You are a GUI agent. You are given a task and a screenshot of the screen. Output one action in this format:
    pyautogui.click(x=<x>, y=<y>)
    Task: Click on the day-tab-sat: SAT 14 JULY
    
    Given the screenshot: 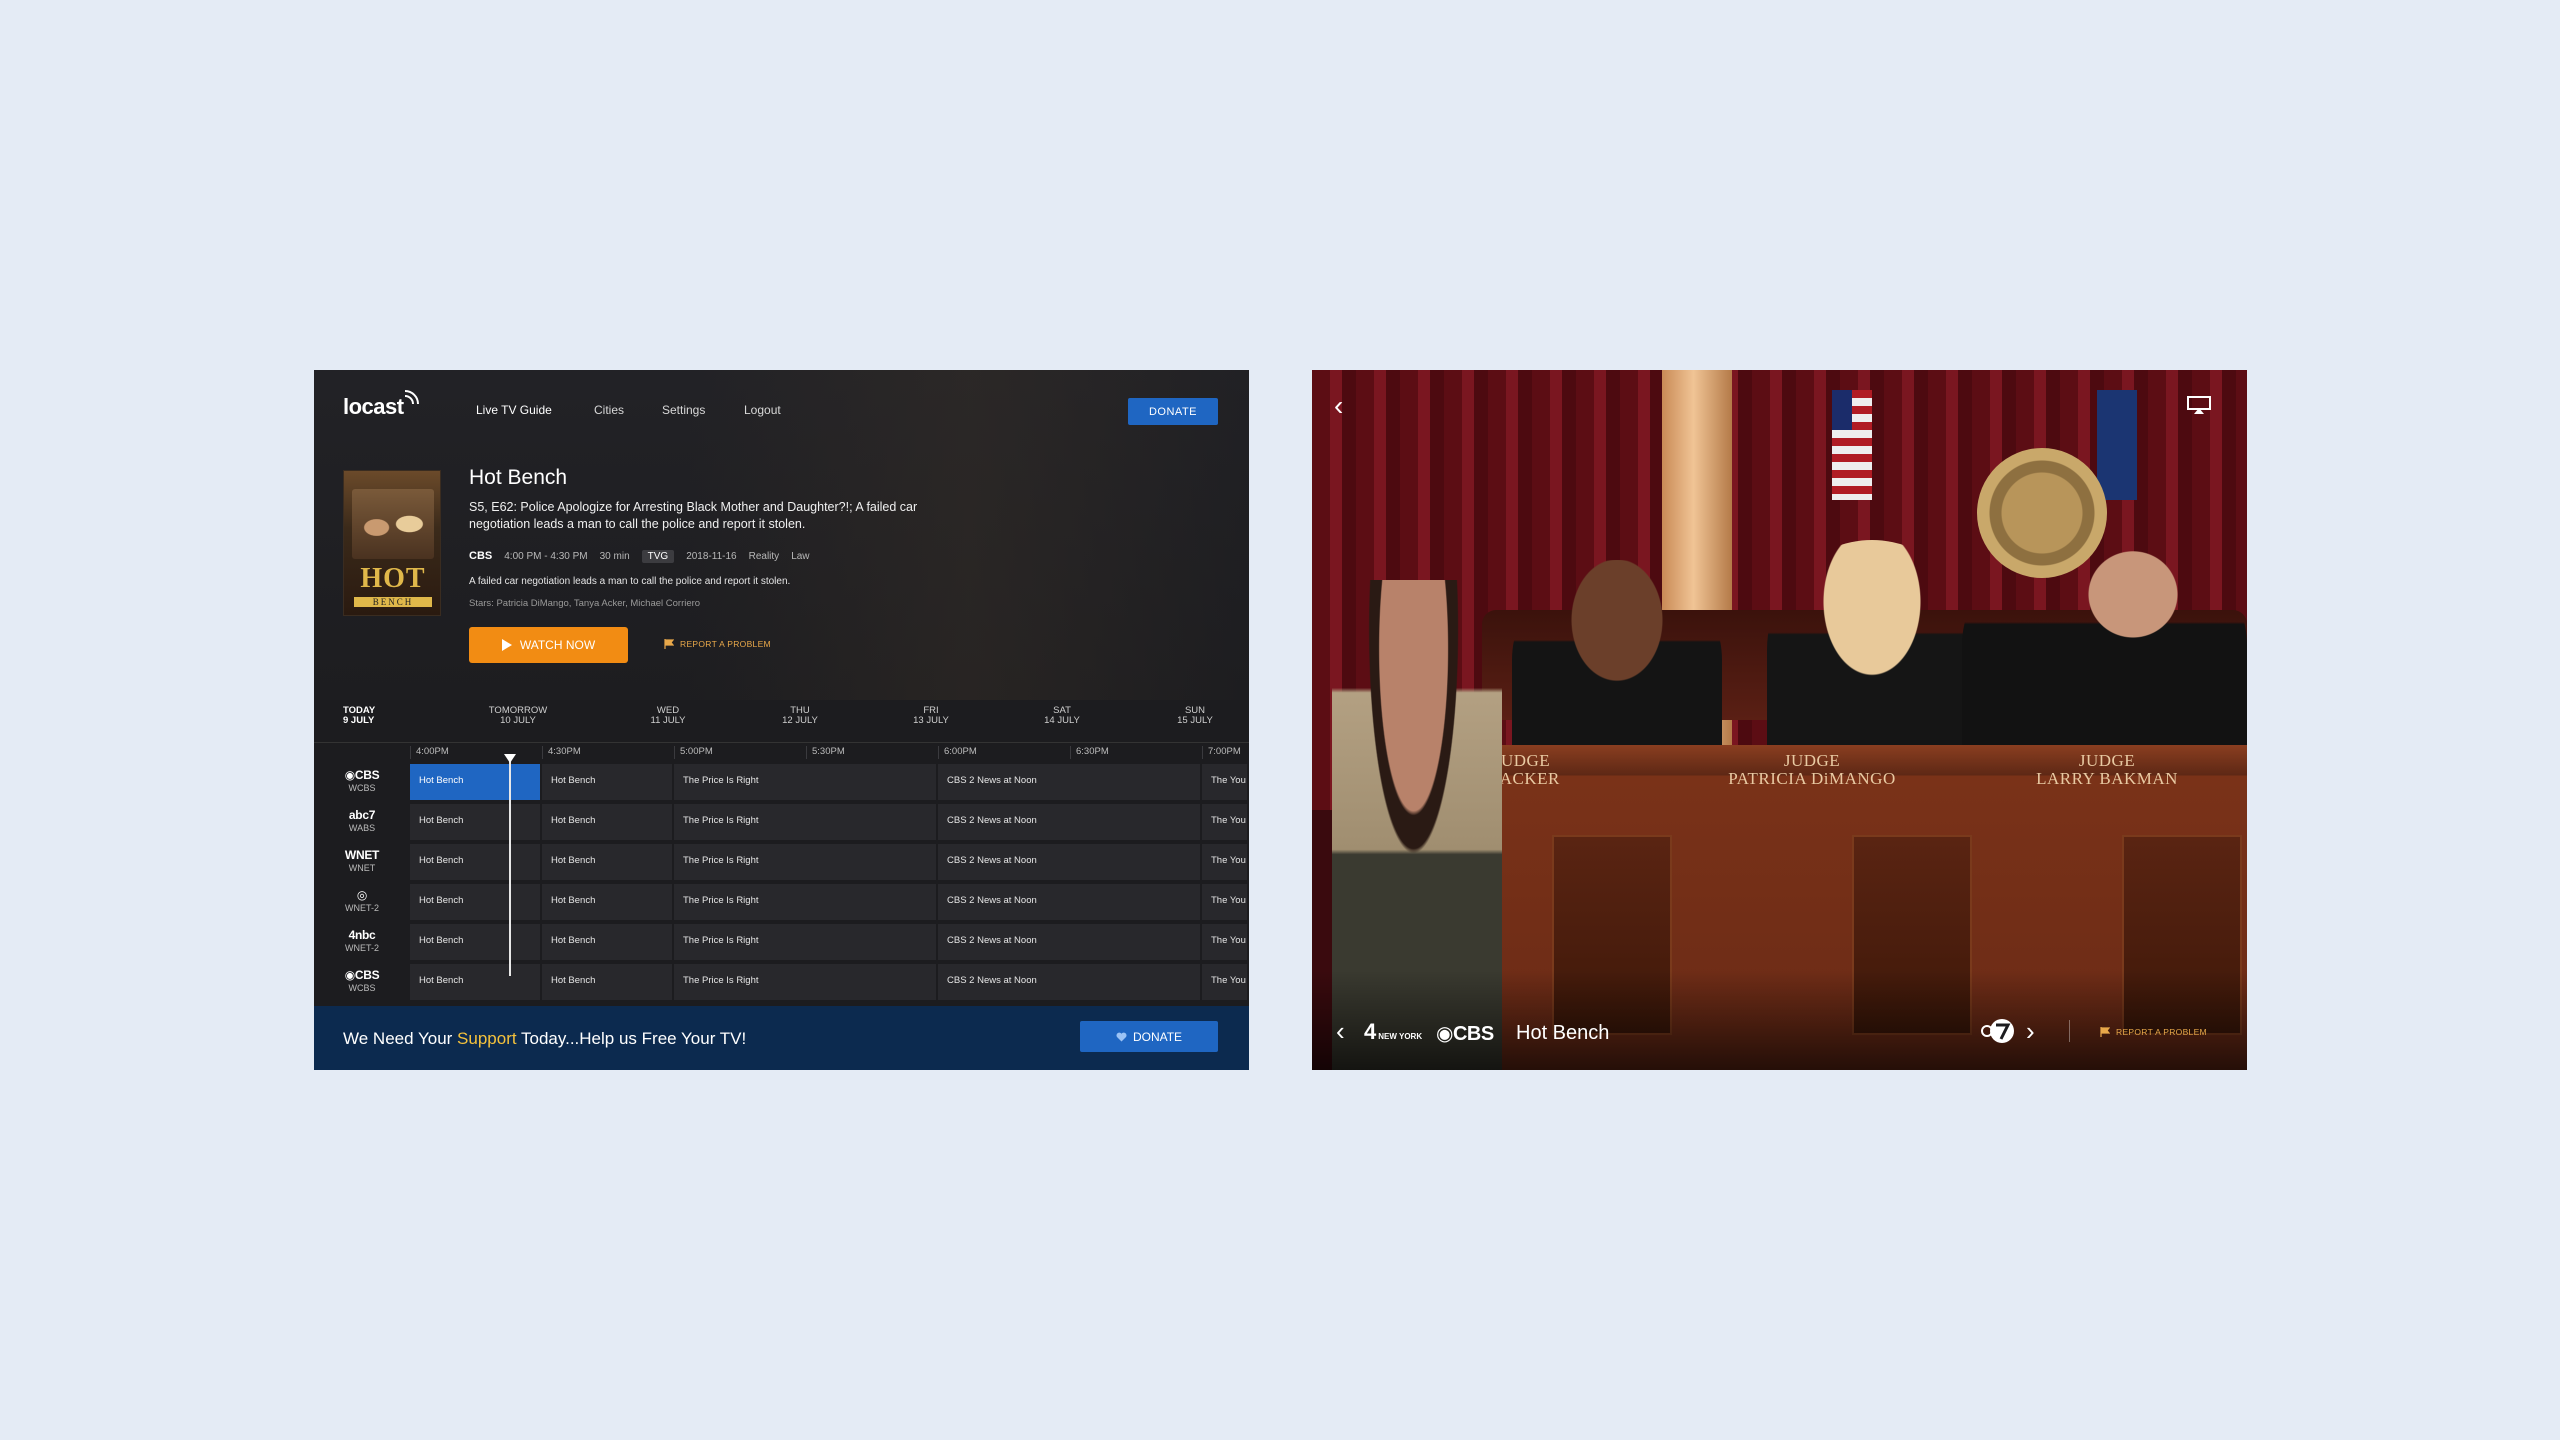 What is the action you would take?
    pyautogui.click(x=1062, y=716)
    